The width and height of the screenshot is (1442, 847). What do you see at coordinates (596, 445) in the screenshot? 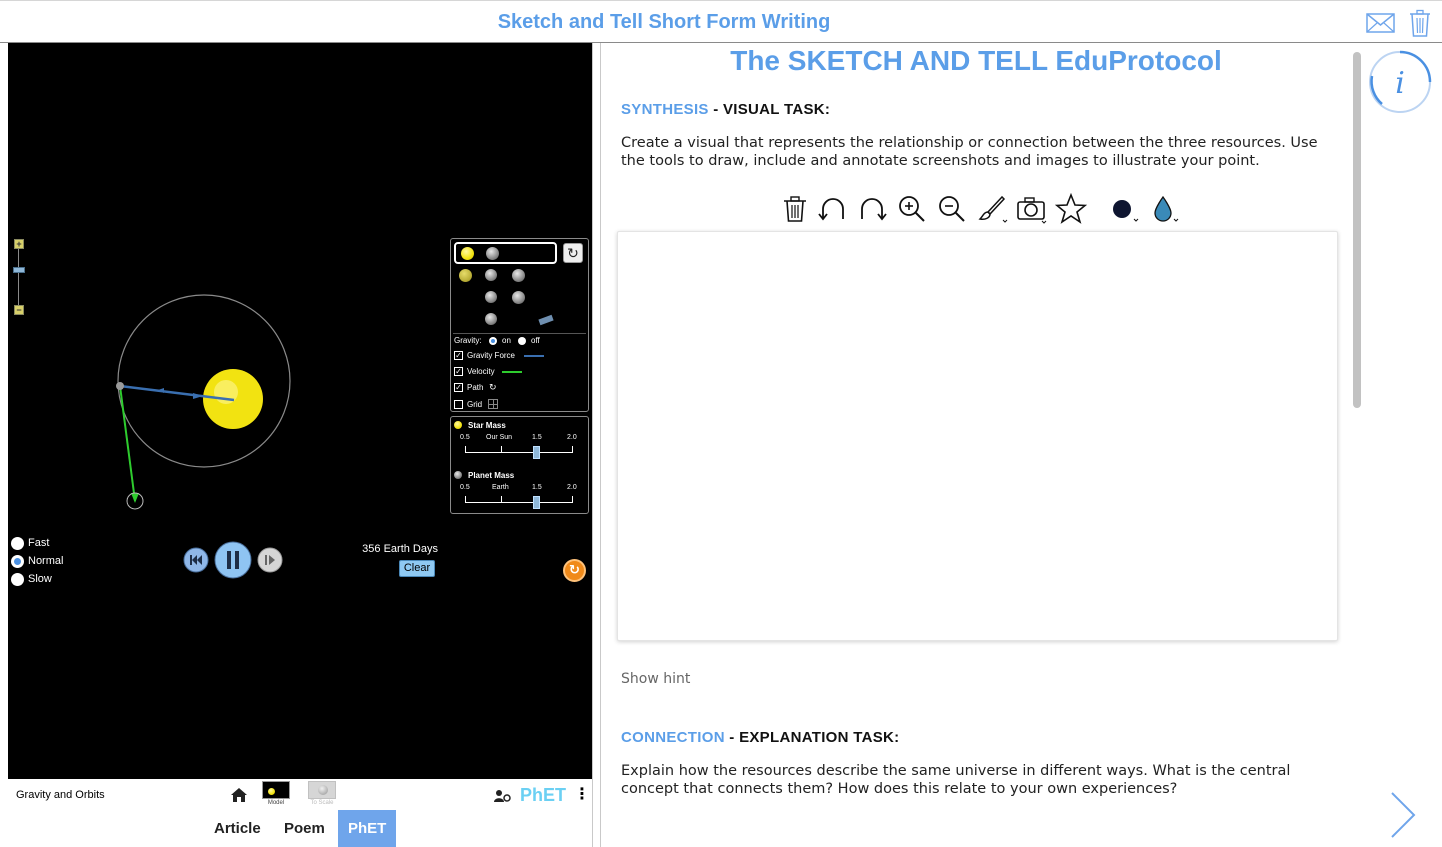
I see `panel-divider` at bounding box center [596, 445].